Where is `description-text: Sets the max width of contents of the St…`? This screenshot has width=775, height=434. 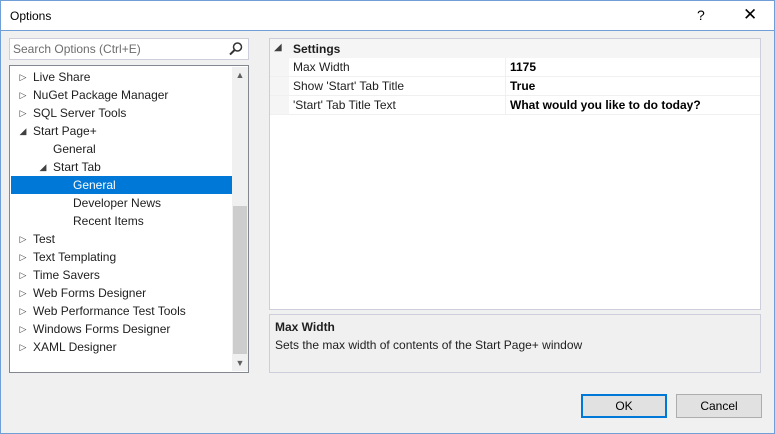 description-text: Sets the max width of contents of the St… is located at coordinates (429, 345).